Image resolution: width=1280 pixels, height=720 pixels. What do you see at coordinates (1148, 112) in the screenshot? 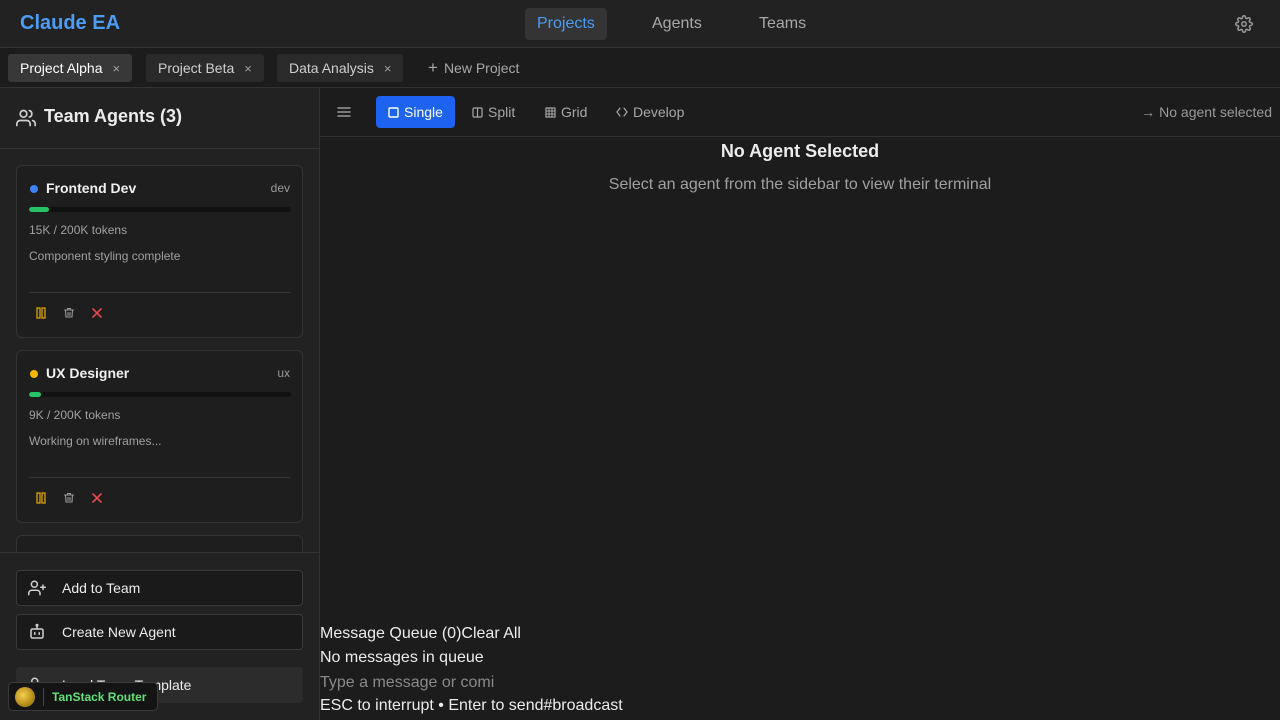
I see `arrow-right-icon: →` at bounding box center [1148, 112].